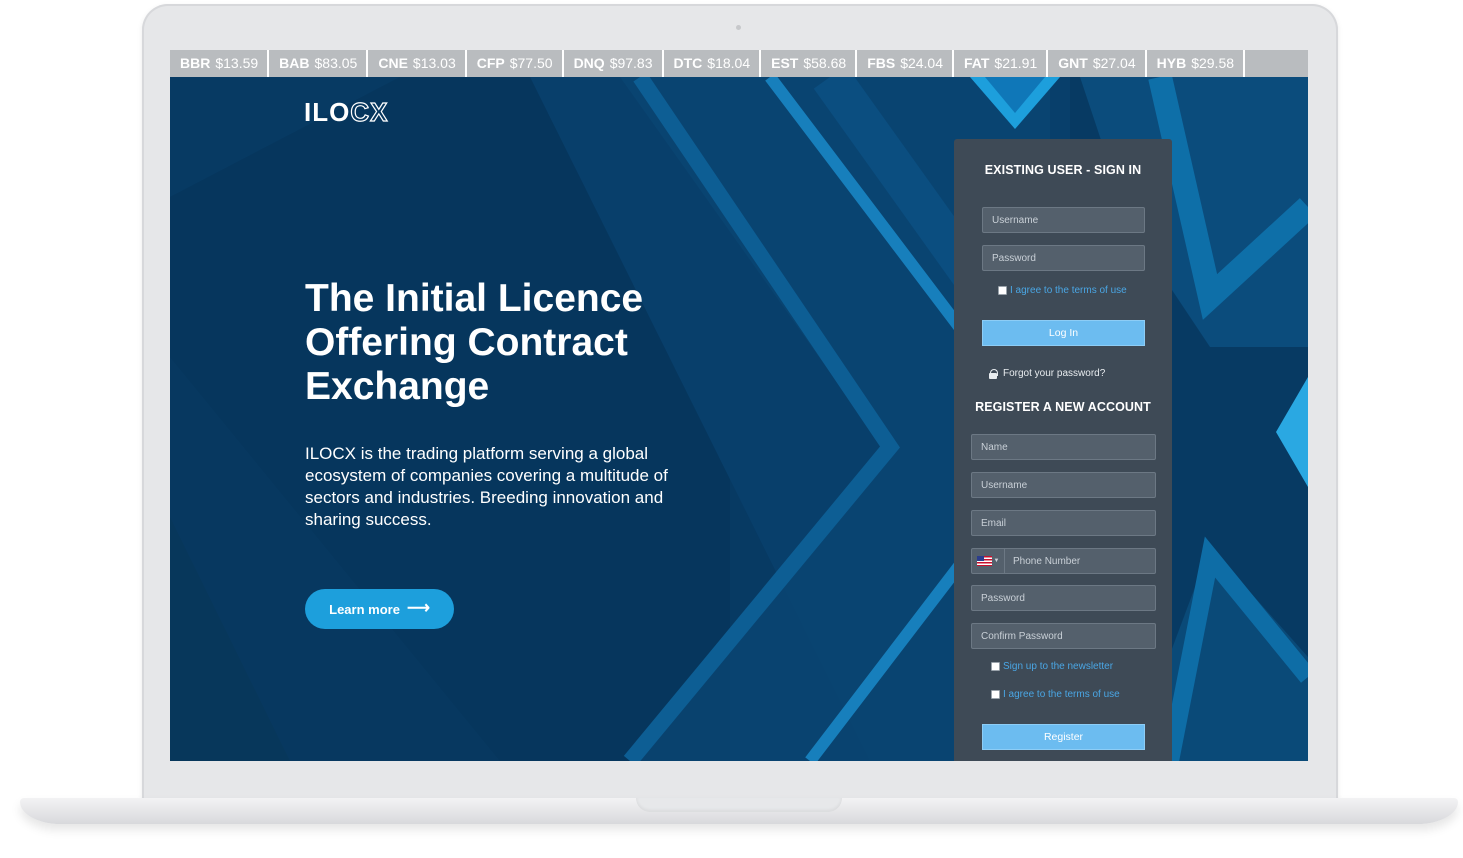  I want to click on ticker-item: DNQ $97.83, so click(614, 63).